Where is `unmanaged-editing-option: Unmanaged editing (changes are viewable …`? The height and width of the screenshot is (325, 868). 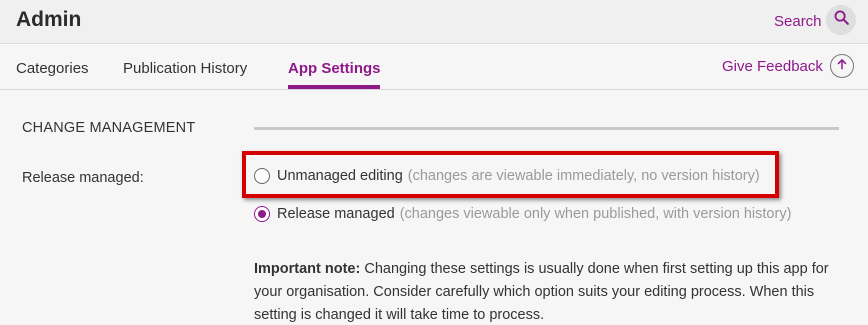 unmanaged-editing-option: Unmanaged editing (changes are viewable … is located at coordinates (507, 176).